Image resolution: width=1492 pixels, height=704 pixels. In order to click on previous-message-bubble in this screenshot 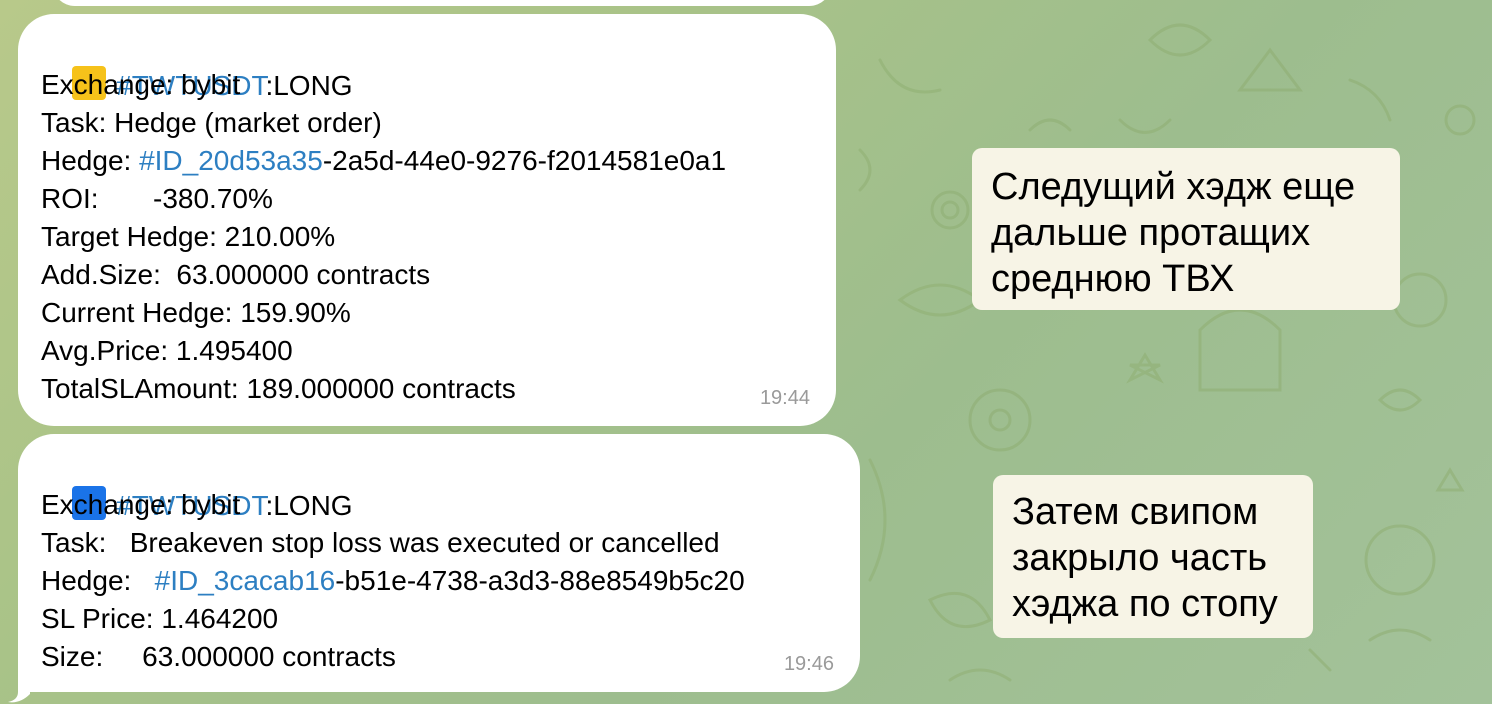, I will do `click(442, 3)`.